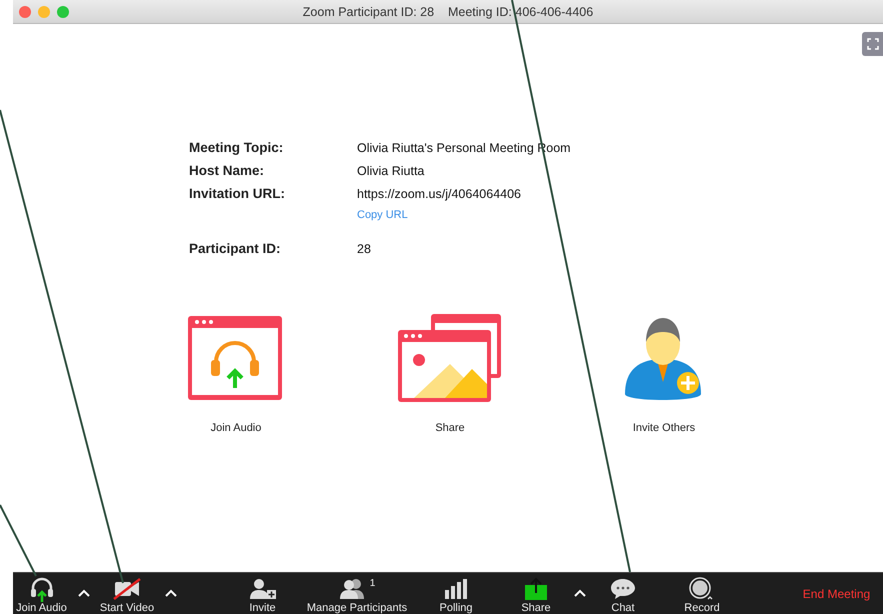 The image size is (883, 614). I want to click on record-icon, so click(702, 589).